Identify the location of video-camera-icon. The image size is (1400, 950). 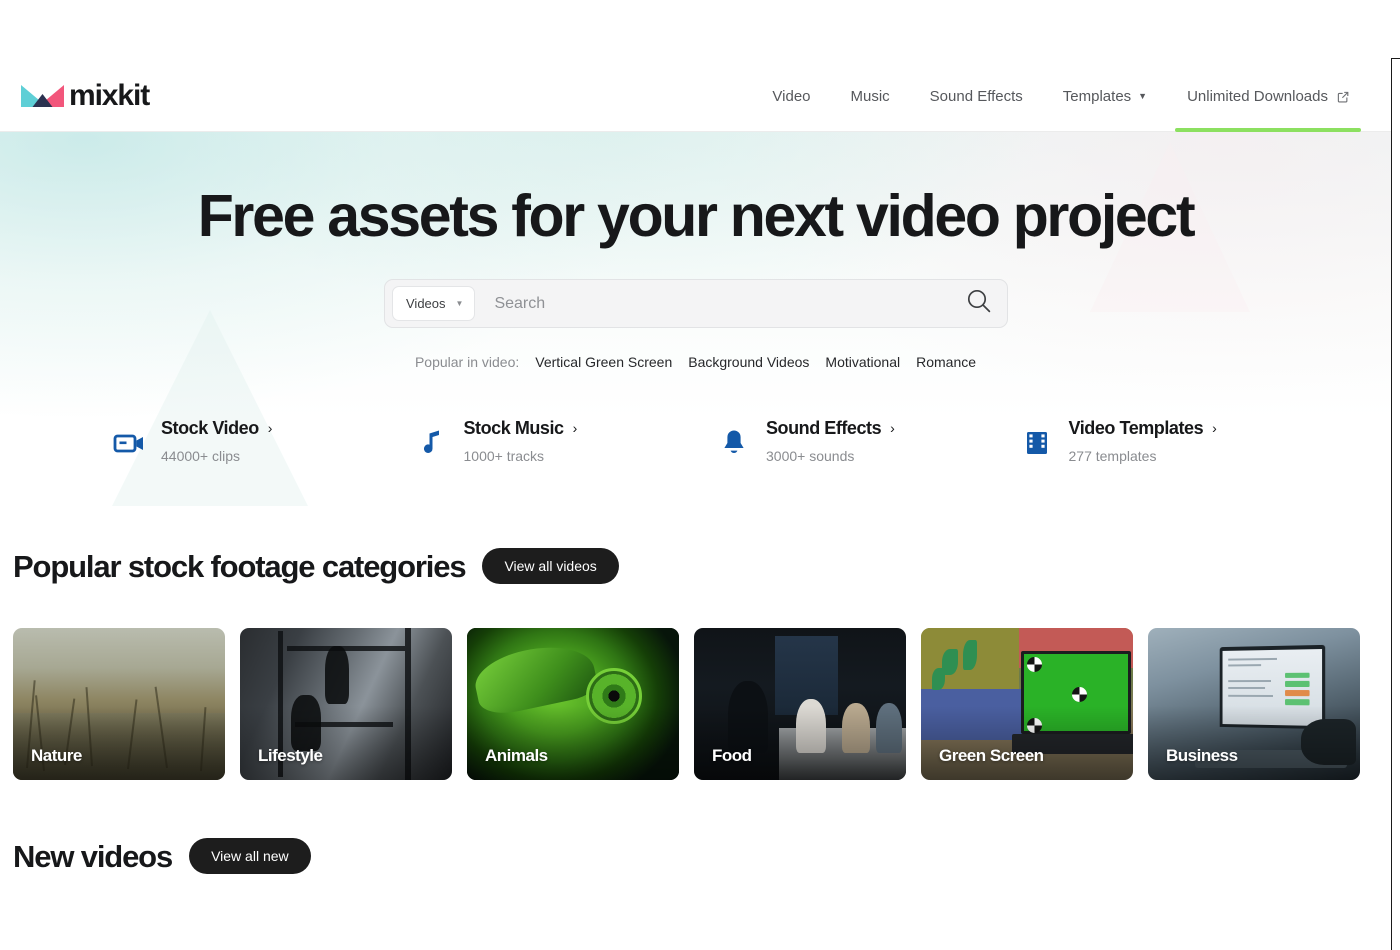
(129, 443).